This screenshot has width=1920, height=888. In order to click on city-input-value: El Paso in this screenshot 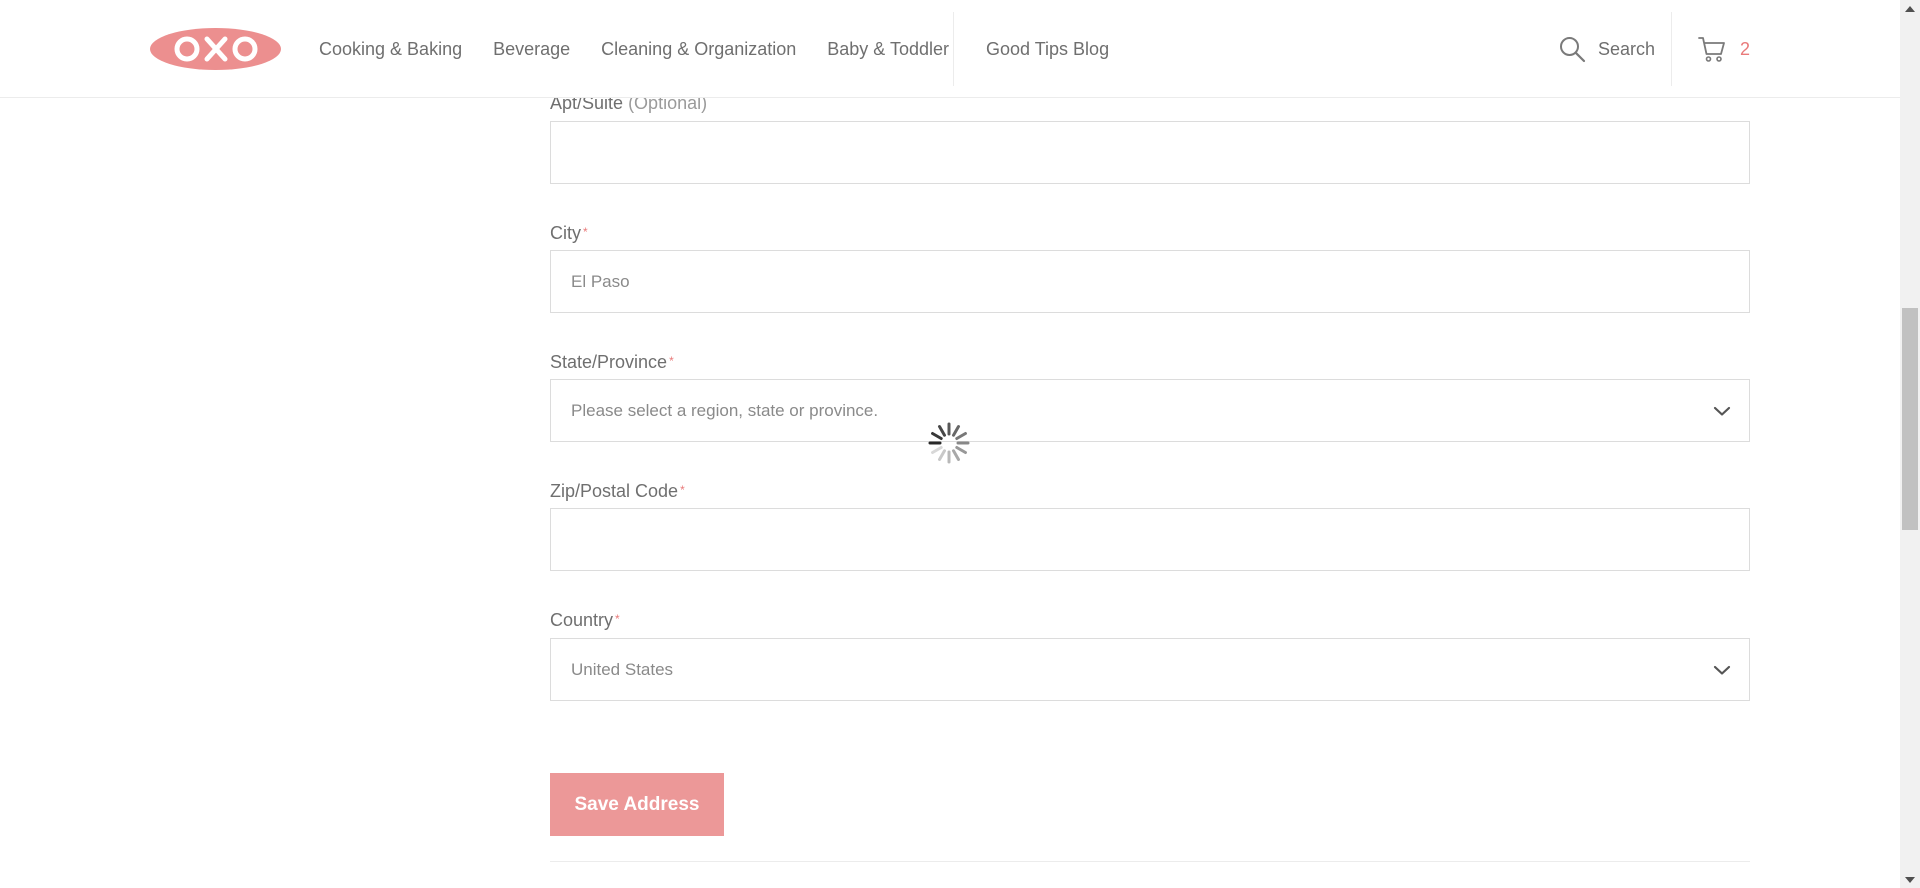, I will do `click(600, 281)`.